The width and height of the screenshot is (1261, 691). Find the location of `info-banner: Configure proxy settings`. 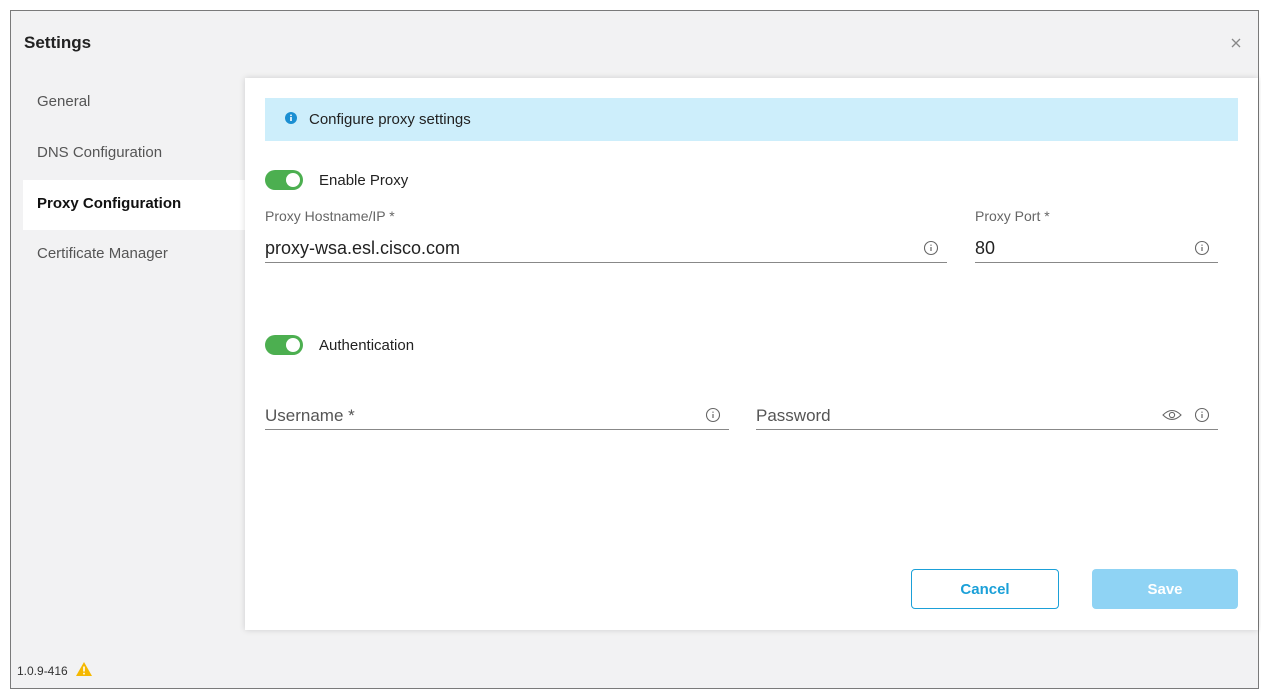

info-banner: Configure proxy settings is located at coordinates (751, 119).